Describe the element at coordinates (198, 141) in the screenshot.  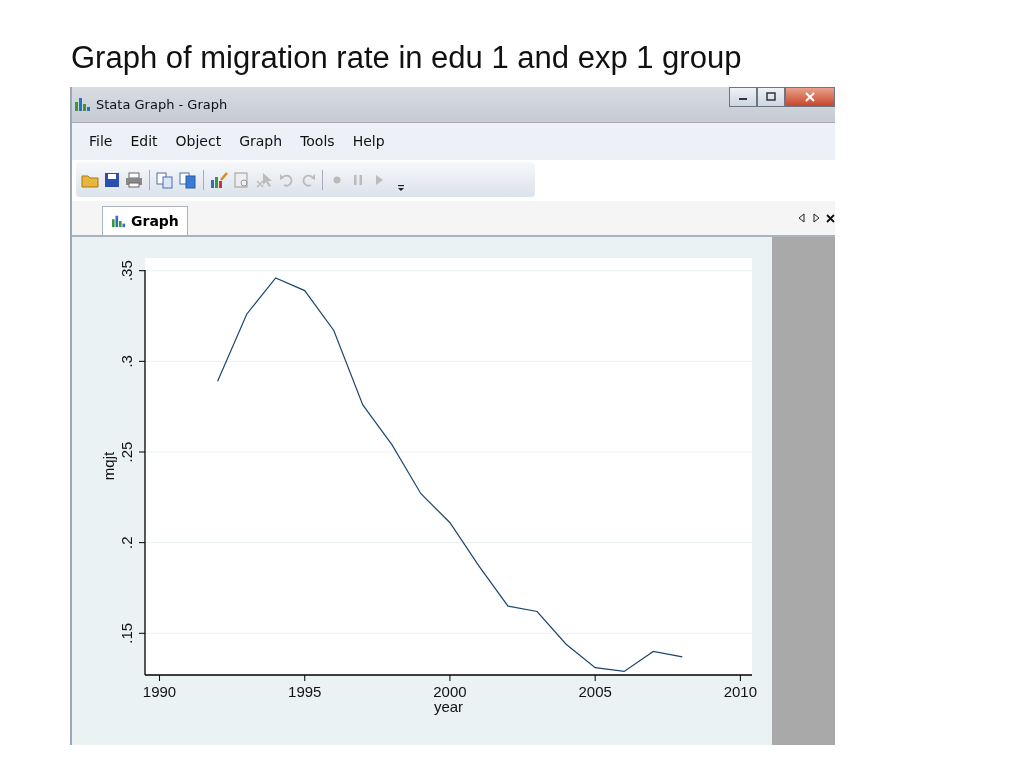
I see `menu-item: Object` at that location.